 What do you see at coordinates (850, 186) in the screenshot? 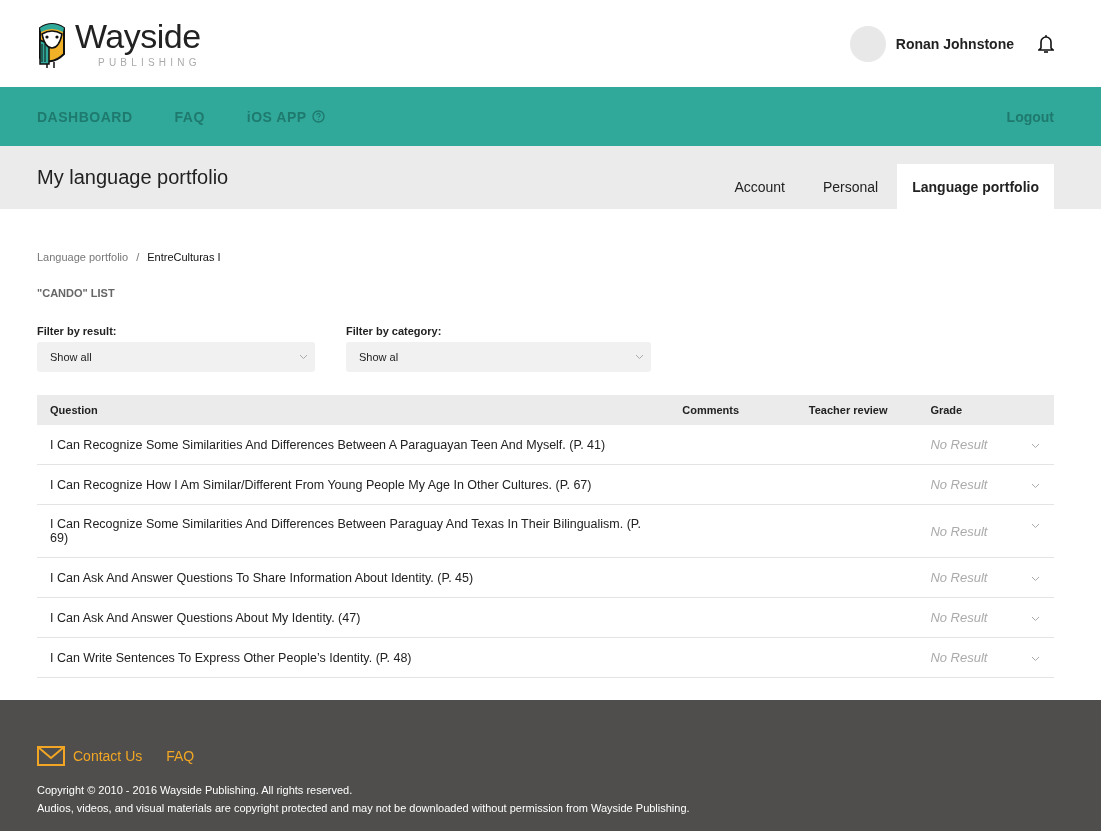
I see `tab: Personal` at bounding box center [850, 186].